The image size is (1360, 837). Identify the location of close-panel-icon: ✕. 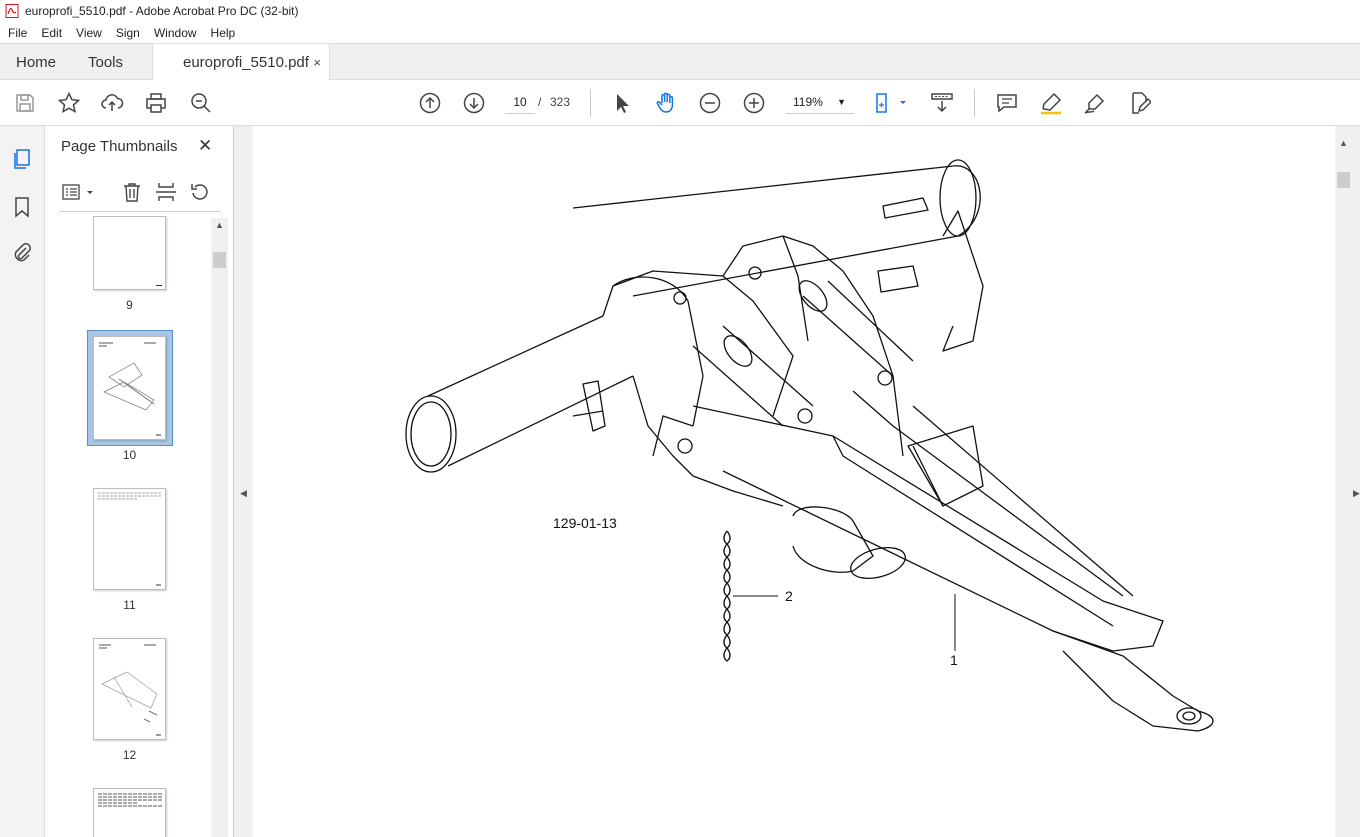
(205, 146).